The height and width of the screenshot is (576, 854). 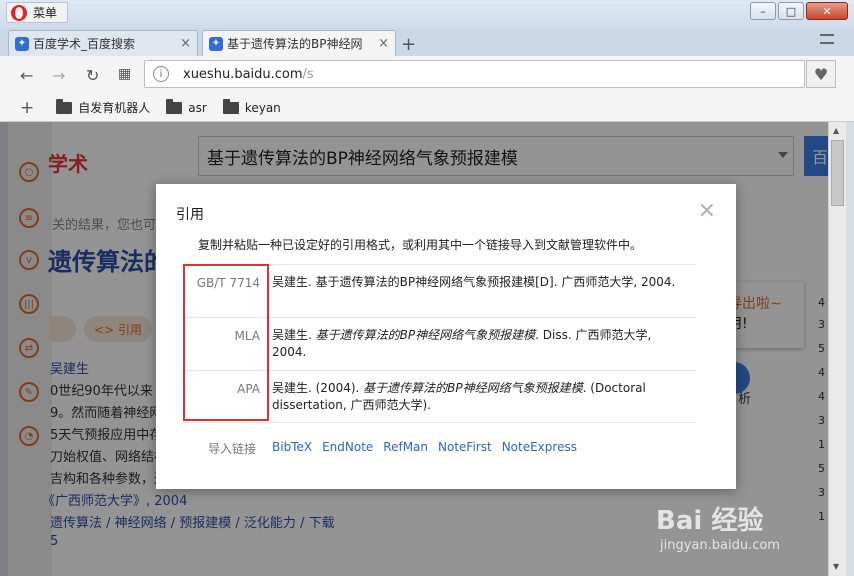 I want to click on bookmark-folder: asr, so click(x=186, y=106).